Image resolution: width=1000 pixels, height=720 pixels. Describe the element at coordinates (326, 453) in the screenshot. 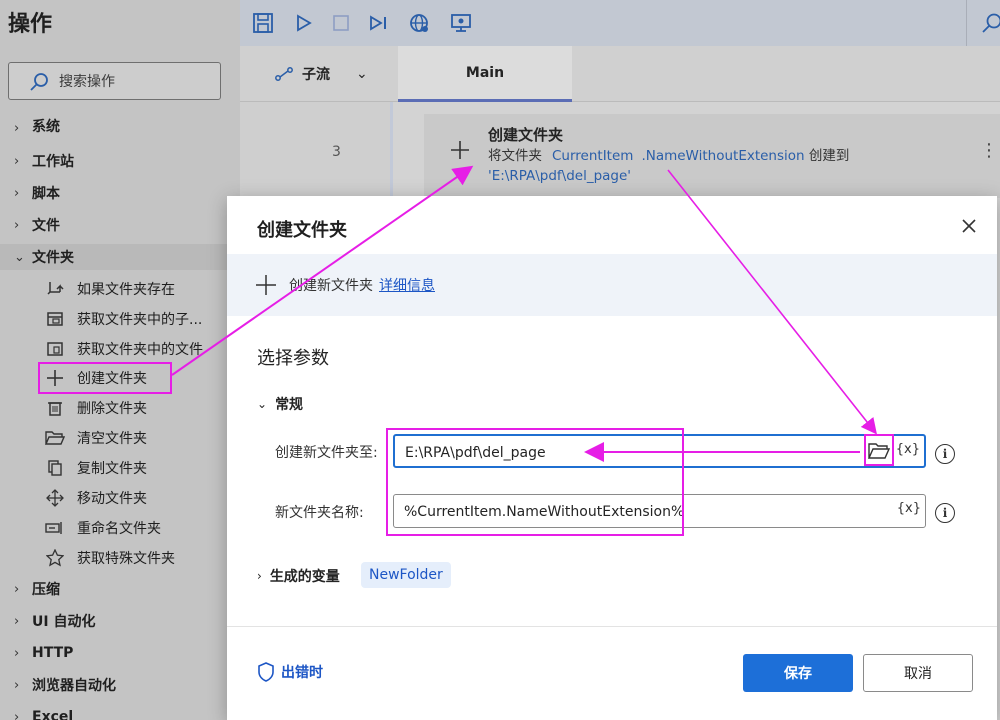

I see `param-folder-path-label: 创建新文件夹至:` at that location.